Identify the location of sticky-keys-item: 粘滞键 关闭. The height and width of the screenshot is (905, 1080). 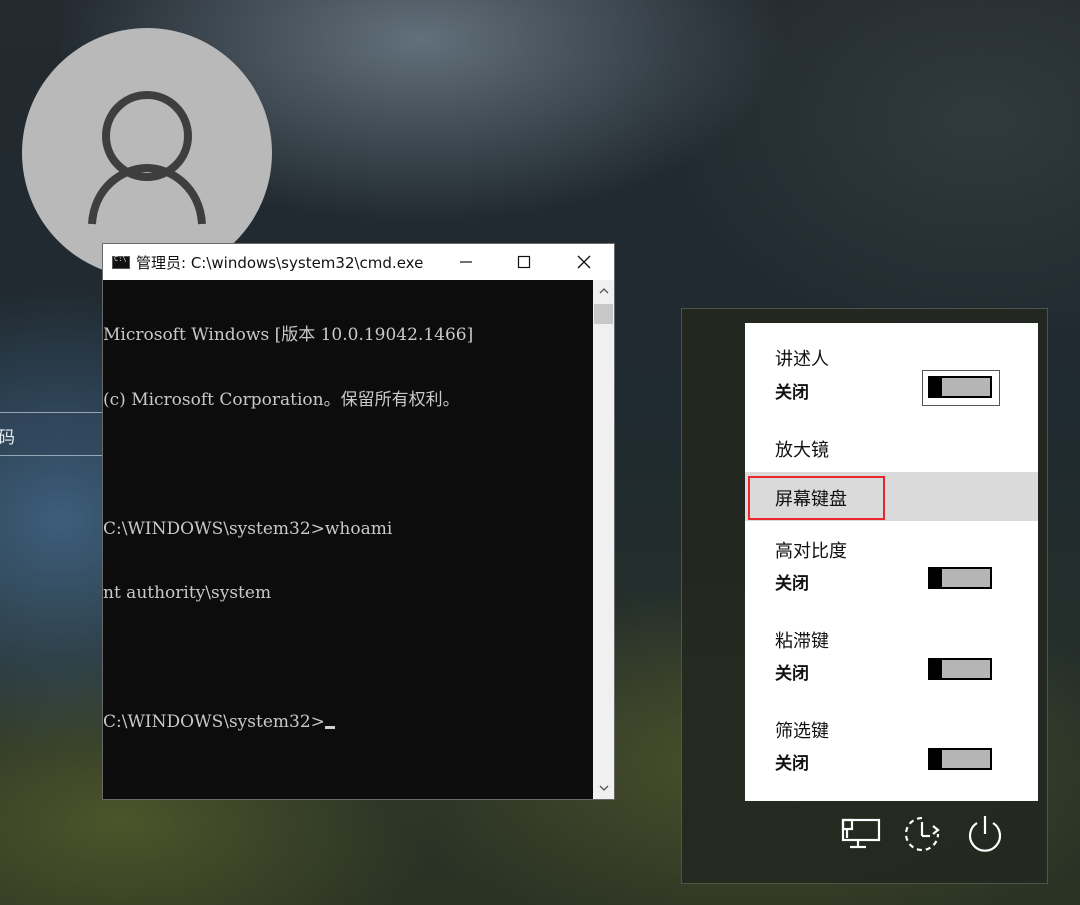
(891, 656).